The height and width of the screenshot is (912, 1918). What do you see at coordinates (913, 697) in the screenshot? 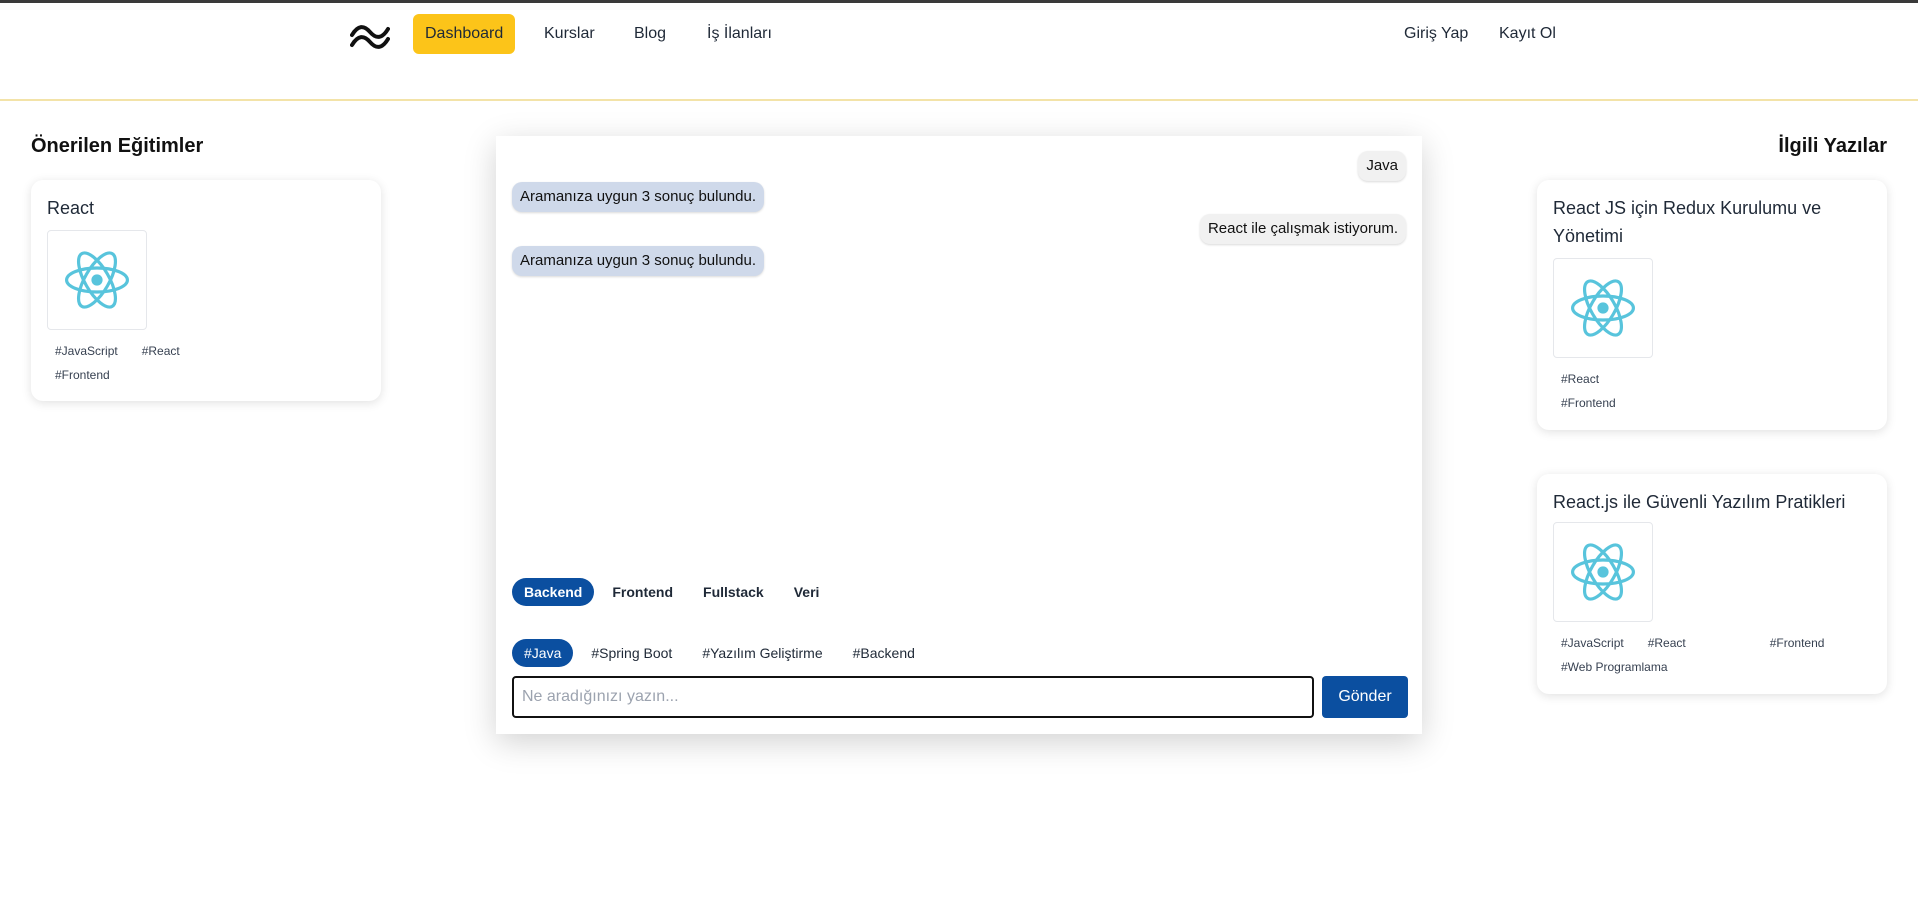
I see `search-input` at bounding box center [913, 697].